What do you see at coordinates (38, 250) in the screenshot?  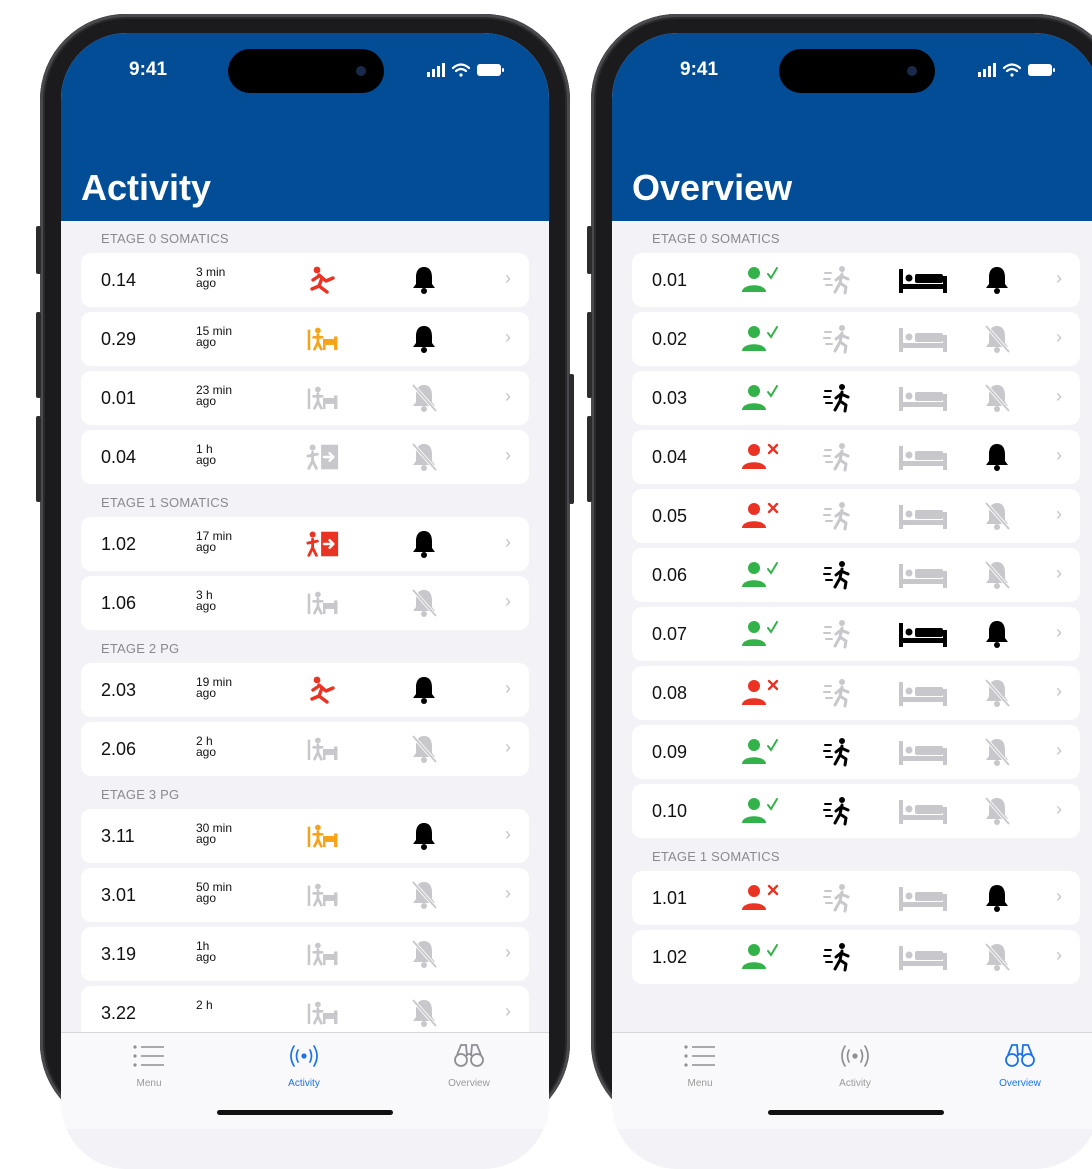 I see `action-button` at bounding box center [38, 250].